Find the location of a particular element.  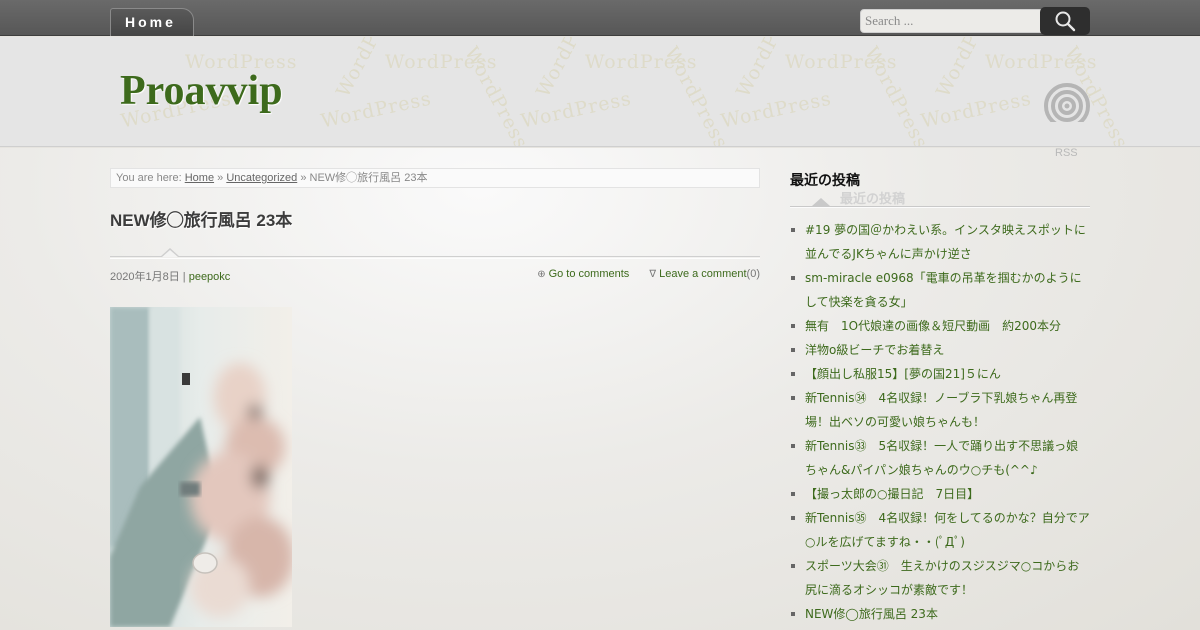

recent-post-link: スポーツ大会㉛ 生えかけのスジスジマ○コからお尻に滴るオシッコが素敵です！ is located at coordinates (940, 578).